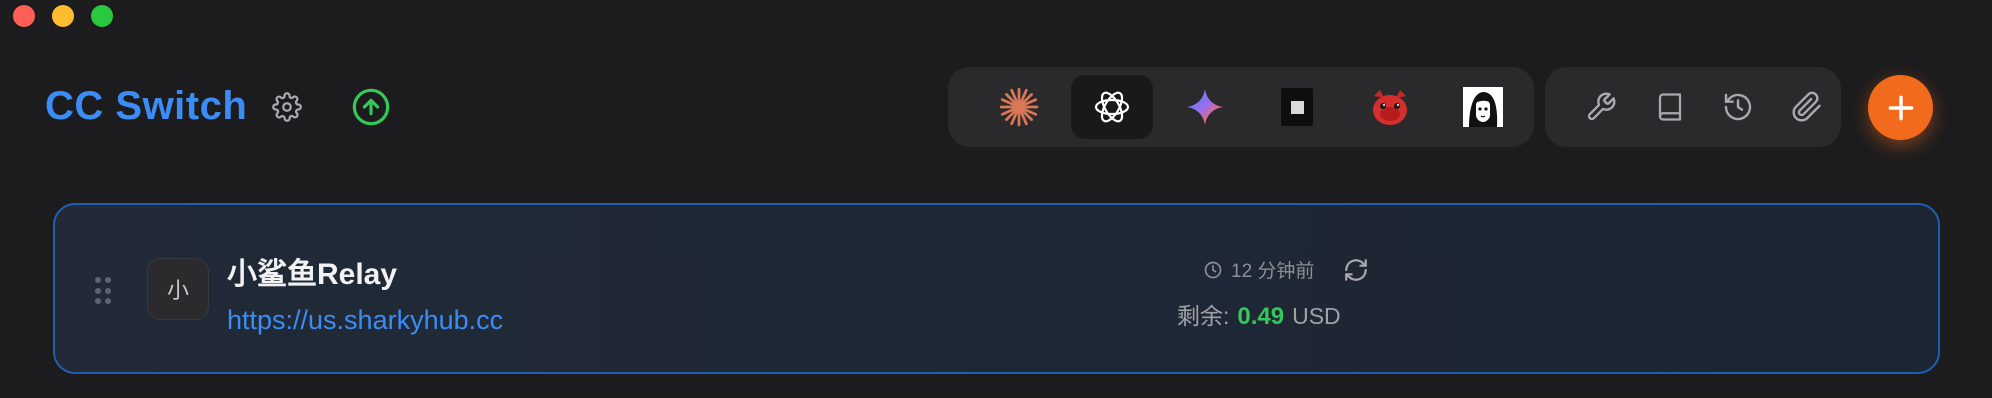 The image size is (1992, 398). What do you see at coordinates (24, 16) in the screenshot?
I see `close-window-button` at bounding box center [24, 16].